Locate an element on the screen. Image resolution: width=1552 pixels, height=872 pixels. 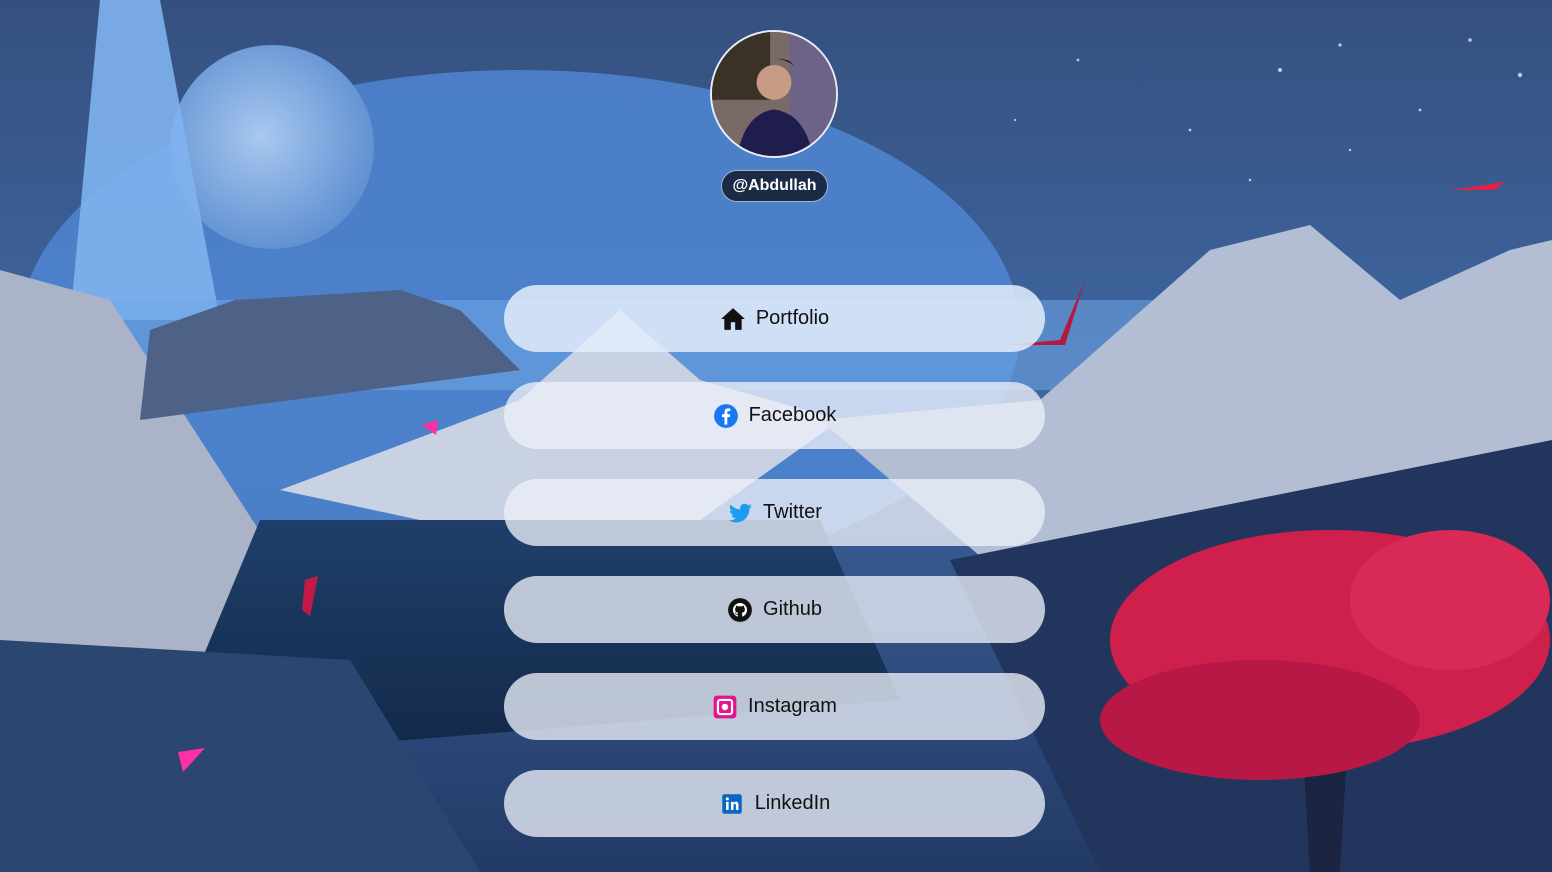
facebook-label: Facebook is located at coordinates (792, 415).